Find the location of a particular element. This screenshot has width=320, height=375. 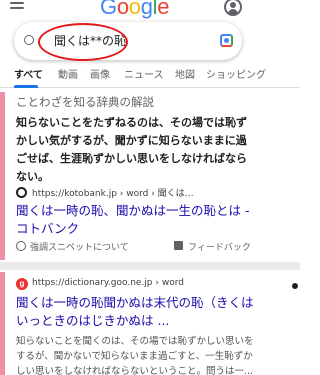

featured-result-title: 聞くは一時の恥、聞かぬは一生の恥とは - コトバンク is located at coordinates (138, 220).